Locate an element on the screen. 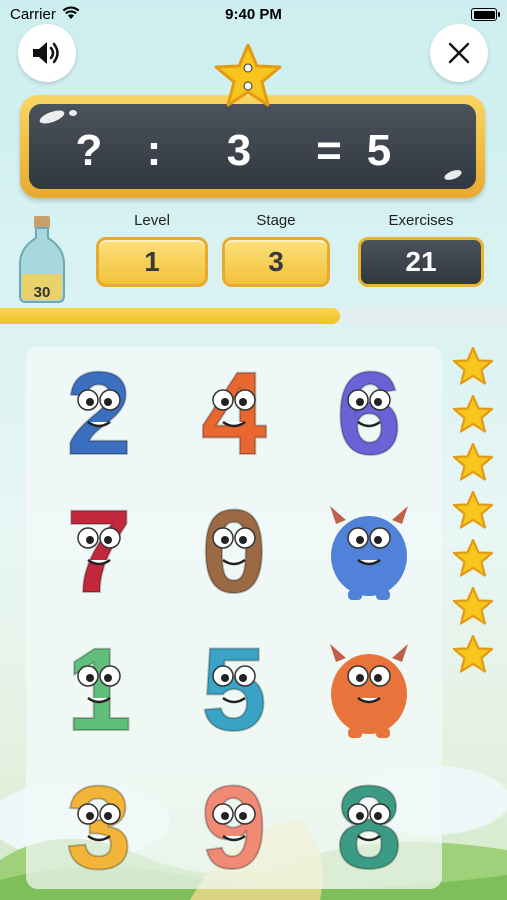 This screenshot has height=900, width=507. monster-number-icon: 3 is located at coordinates (99, 828).